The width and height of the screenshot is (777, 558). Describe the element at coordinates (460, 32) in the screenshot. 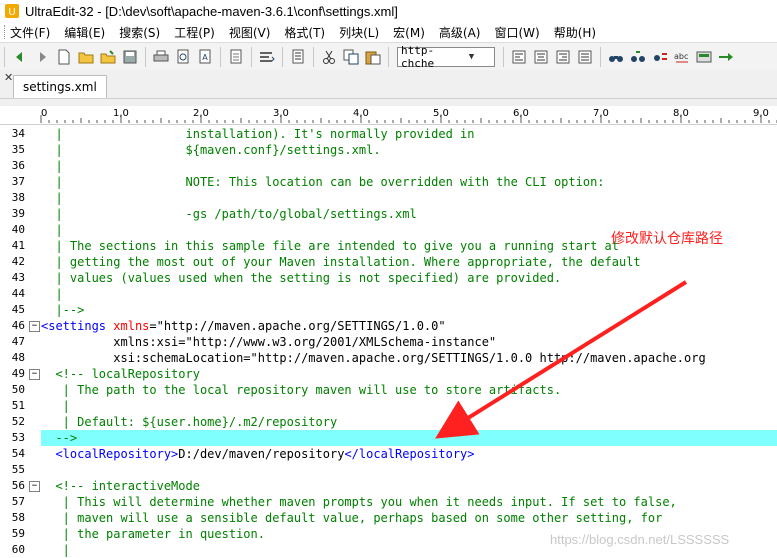

I see `menu-advanced: 高级(A)` at that location.